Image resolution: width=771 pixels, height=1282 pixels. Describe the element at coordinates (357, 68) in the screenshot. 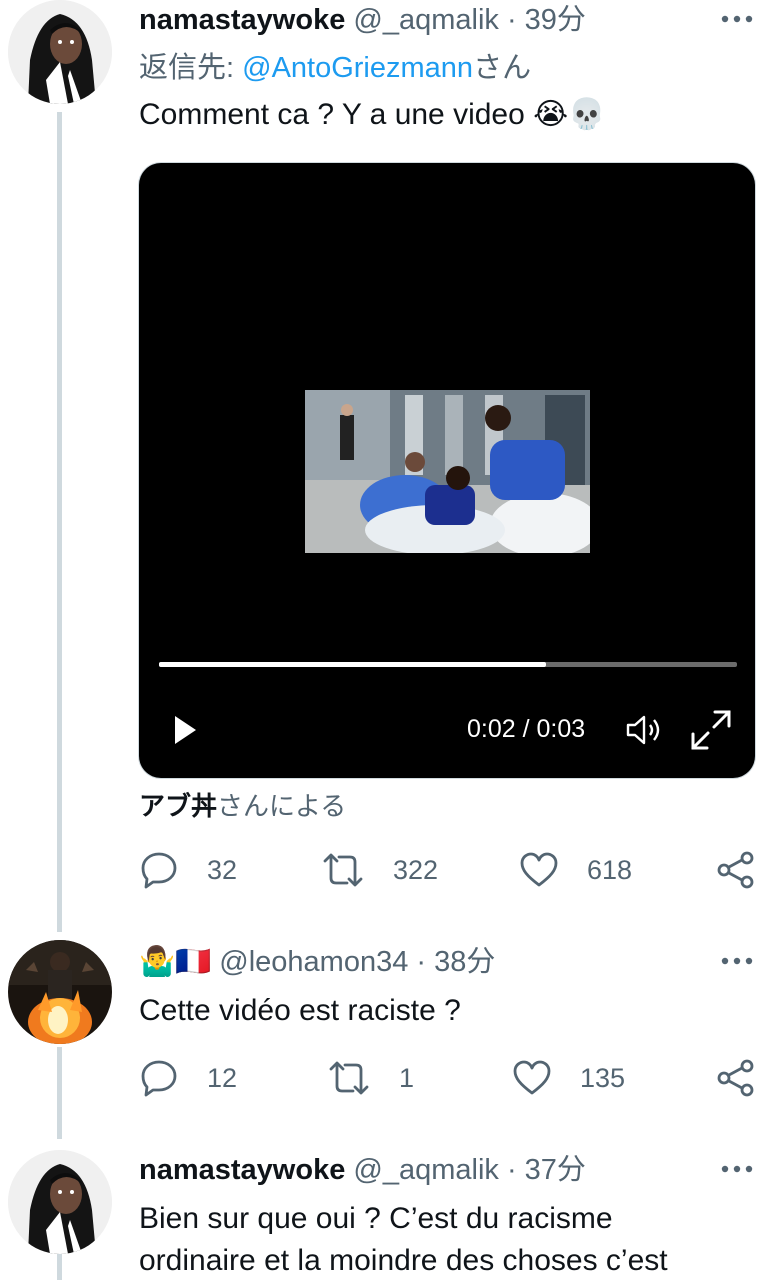

I see `mention-link: @AntoGriezmann` at that location.